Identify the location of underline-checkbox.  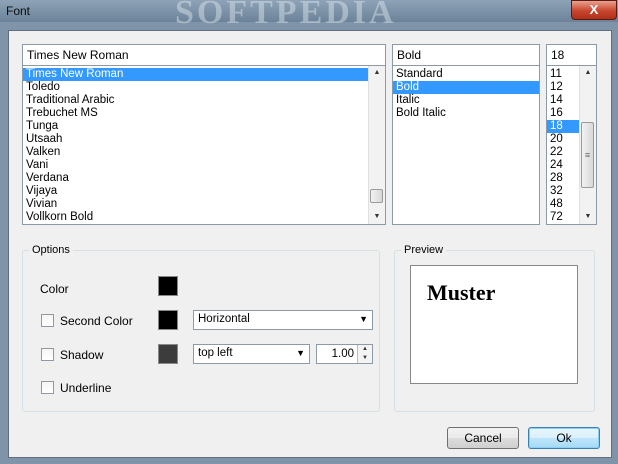
(47, 387).